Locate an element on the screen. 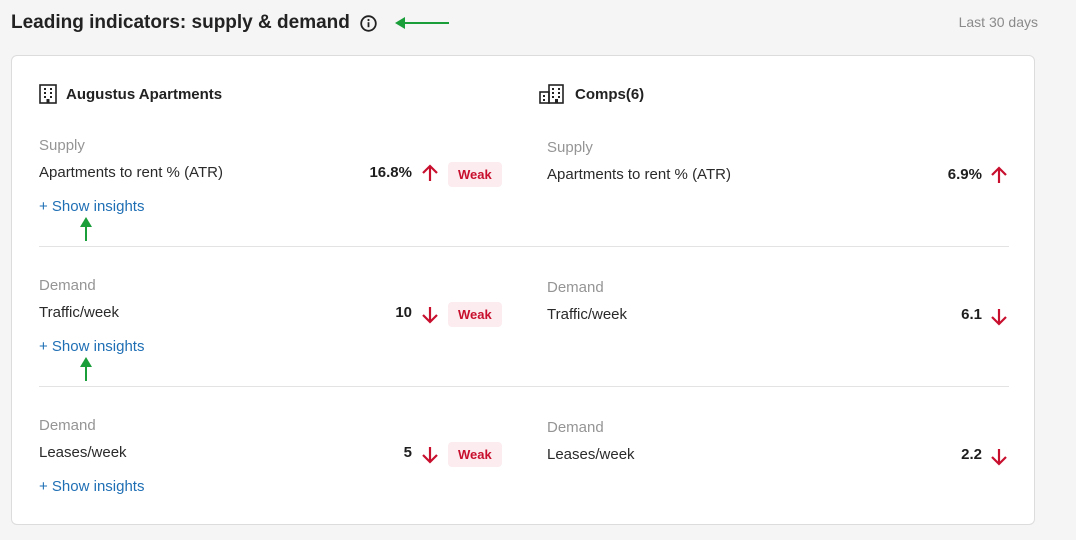  comps-category: Supply is located at coordinates (570, 147).